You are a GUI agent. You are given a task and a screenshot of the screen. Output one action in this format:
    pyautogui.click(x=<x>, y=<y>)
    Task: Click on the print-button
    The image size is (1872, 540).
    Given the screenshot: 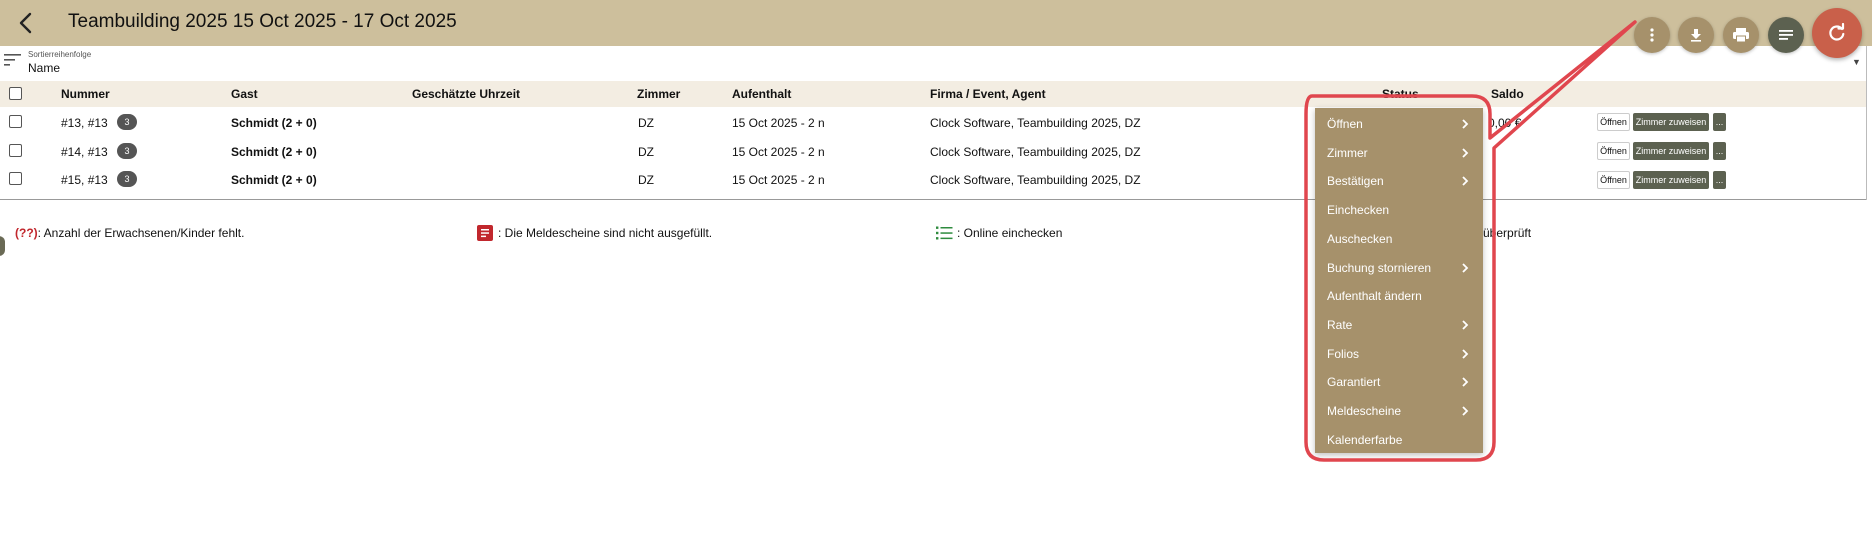 What is the action you would take?
    pyautogui.click(x=1741, y=35)
    